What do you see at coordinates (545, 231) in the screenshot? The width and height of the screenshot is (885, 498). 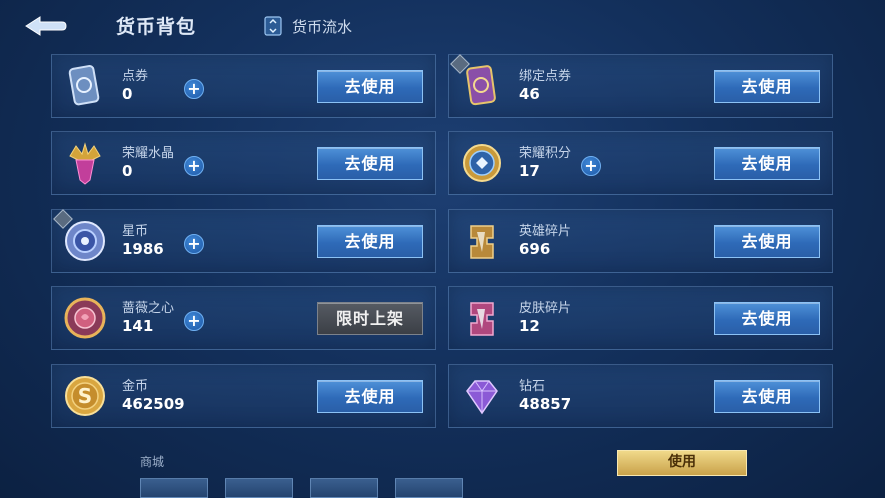 I see `currency-name: 英雄碎片` at bounding box center [545, 231].